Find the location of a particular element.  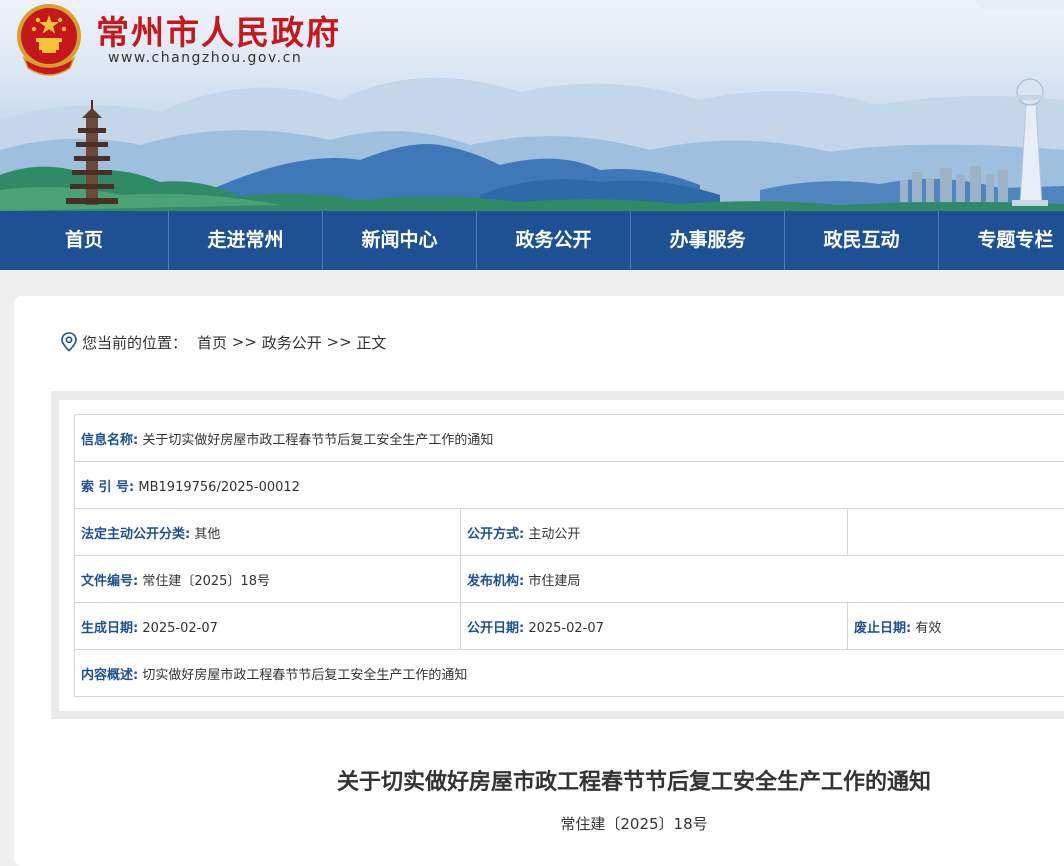

disclosure-method-value: 主动公开 is located at coordinates (554, 534).